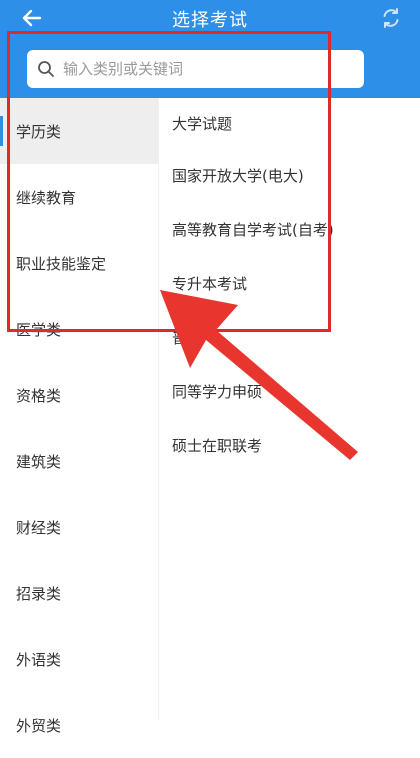 Image resolution: width=420 pixels, height=758 pixels. What do you see at coordinates (39, 131) in the screenshot?
I see `sidebar-item-label: 学历类` at bounding box center [39, 131].